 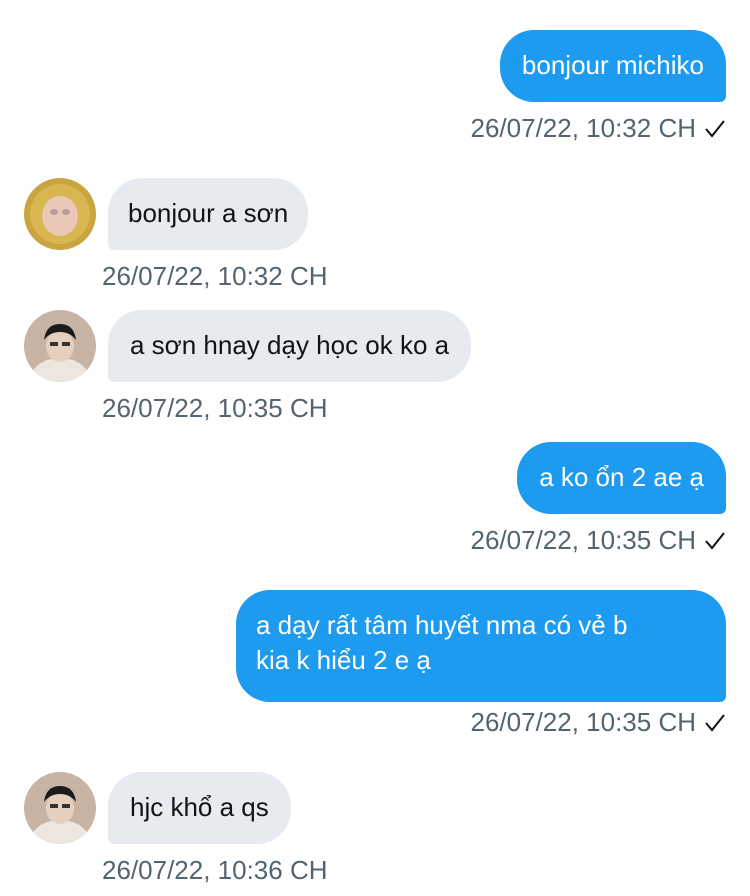 What do you see at coordinates (215, 870) in the screenshot?
I see `message-timestamp: 26/07/22, 10:36 CH` at bounding box center [215, 870].